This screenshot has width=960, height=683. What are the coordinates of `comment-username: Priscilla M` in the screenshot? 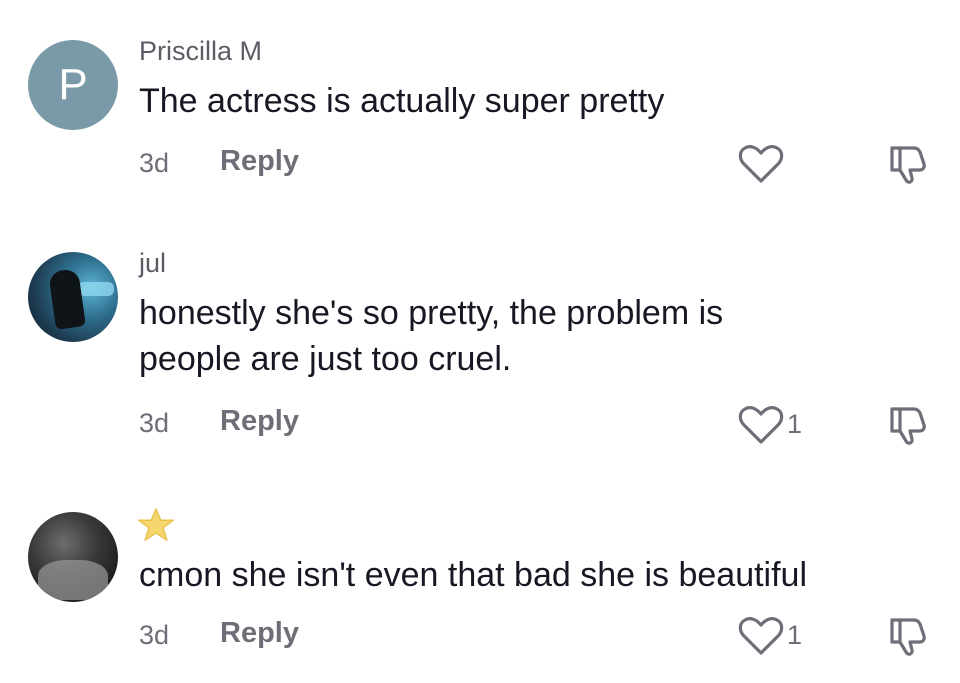 It's located at (200, 51).